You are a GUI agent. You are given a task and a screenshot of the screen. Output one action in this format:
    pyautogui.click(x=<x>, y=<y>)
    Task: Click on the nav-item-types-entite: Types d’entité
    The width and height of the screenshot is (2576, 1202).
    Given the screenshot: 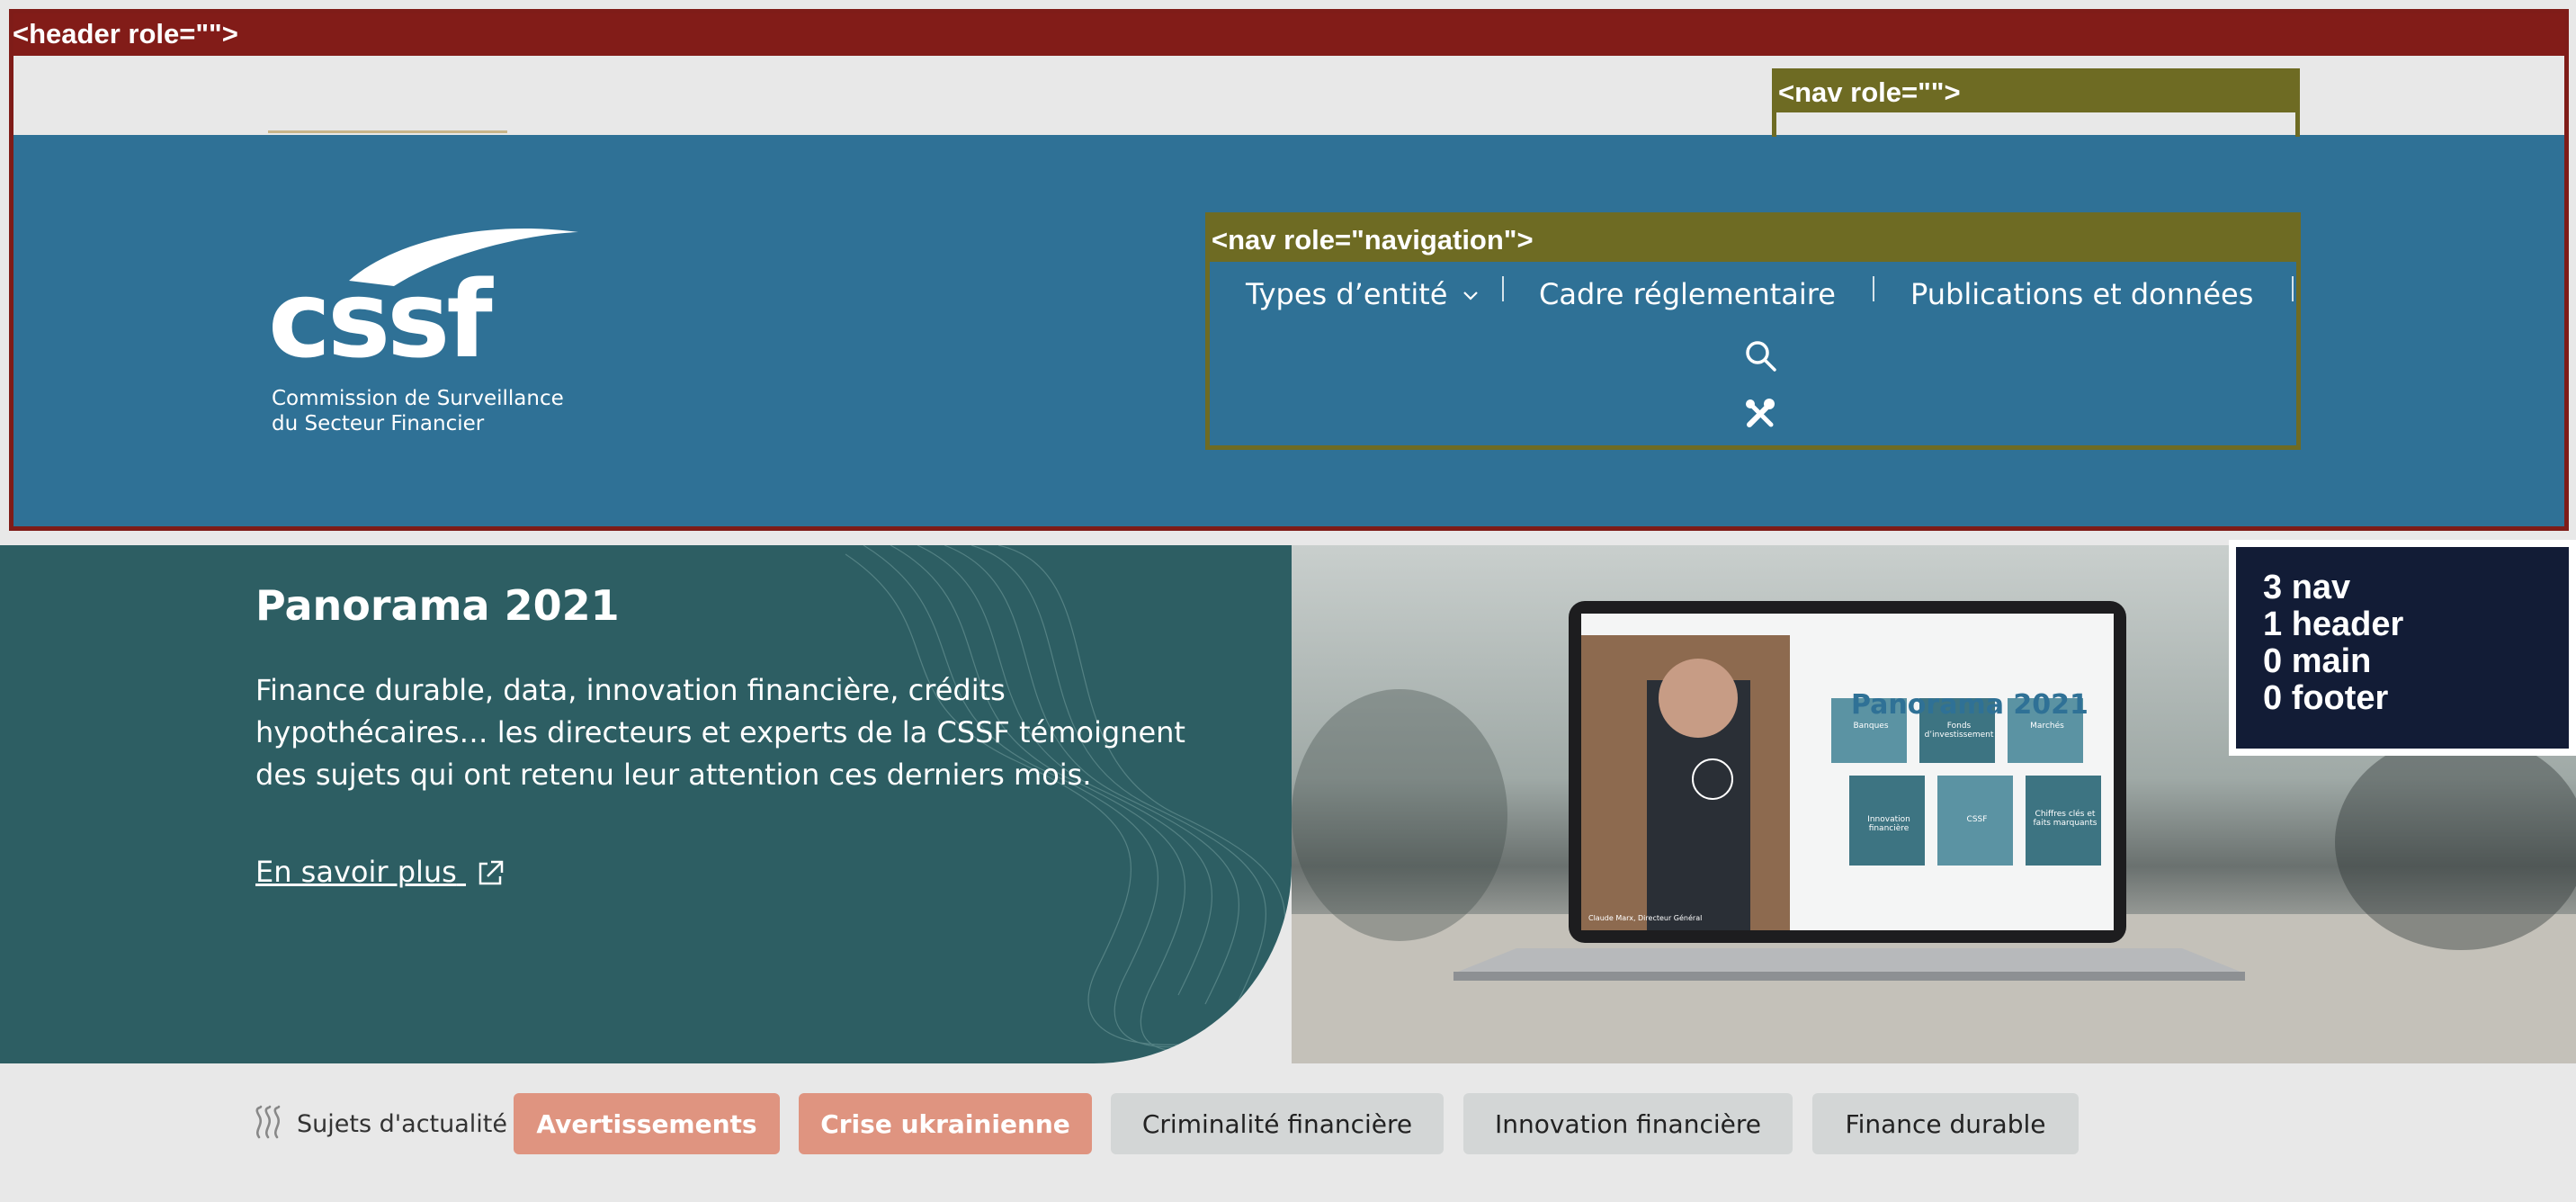 What is the action you would take?
    pyautogui.click(x=1362, y=294)
    